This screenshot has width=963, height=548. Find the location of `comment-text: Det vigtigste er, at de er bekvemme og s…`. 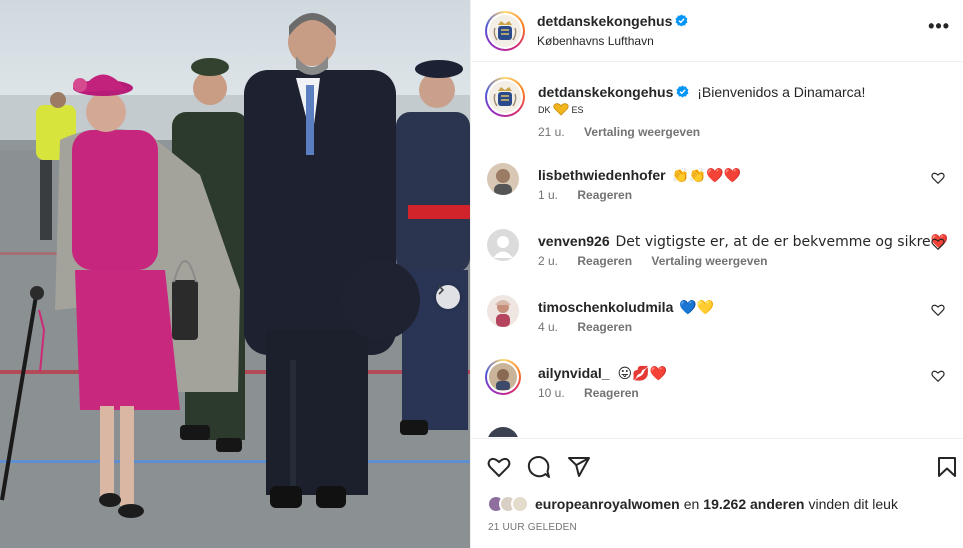

comment-text: Det vigtigste er, at de er bekvemme og s… is located at coordinates (782, 242).